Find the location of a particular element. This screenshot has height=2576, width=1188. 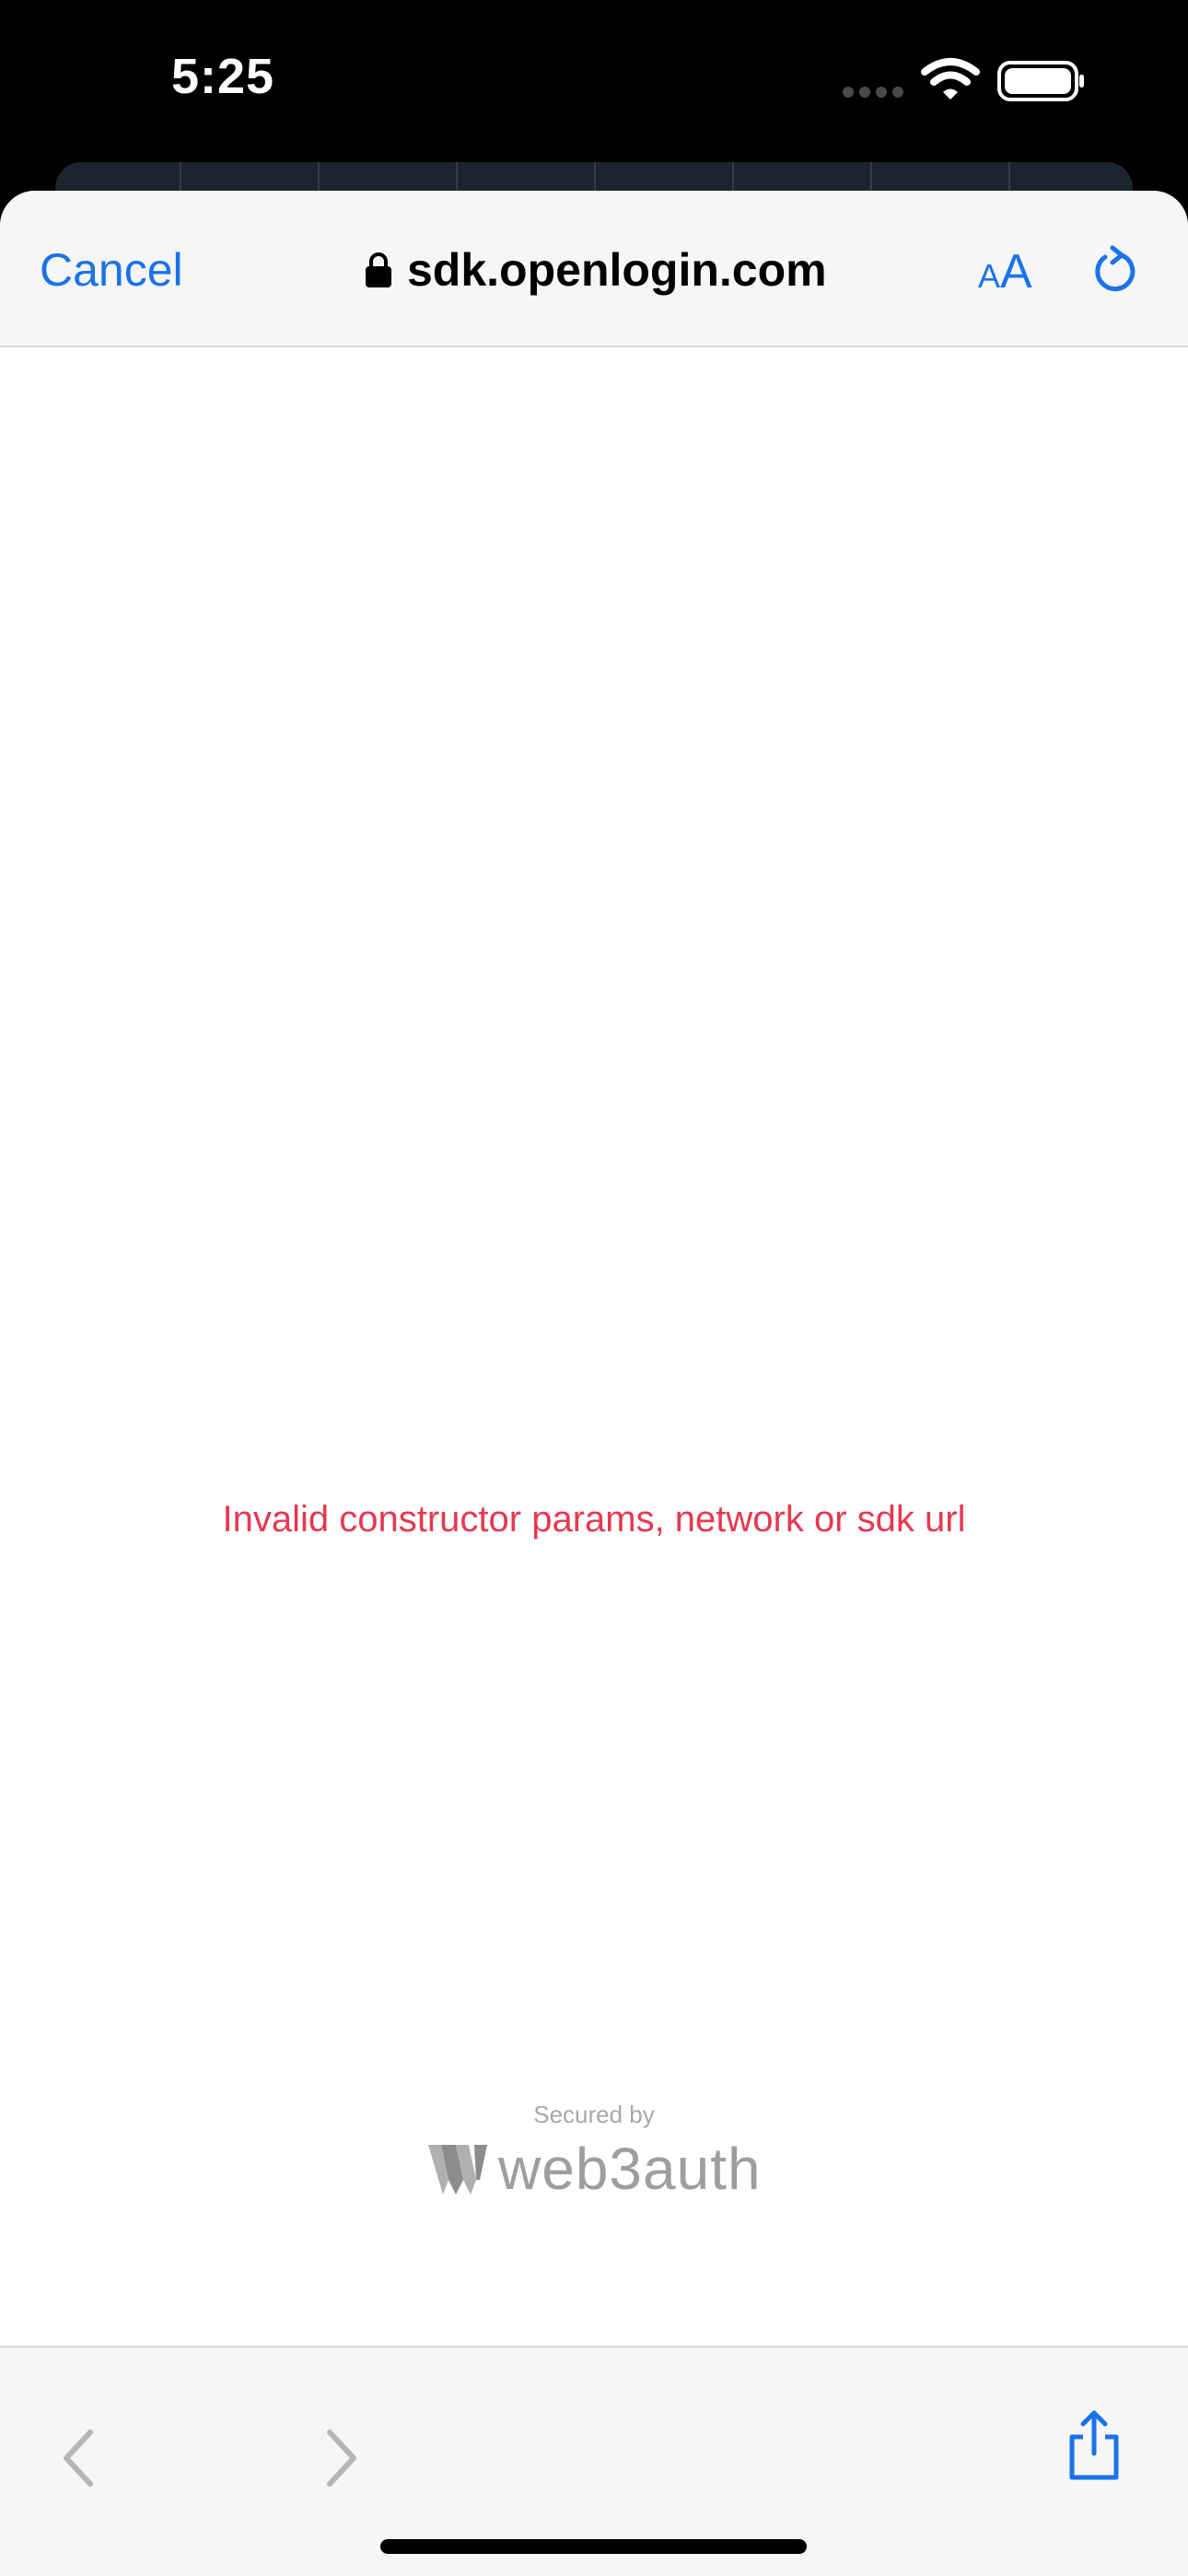

battery-icon is located at coordinates (1040, 81).